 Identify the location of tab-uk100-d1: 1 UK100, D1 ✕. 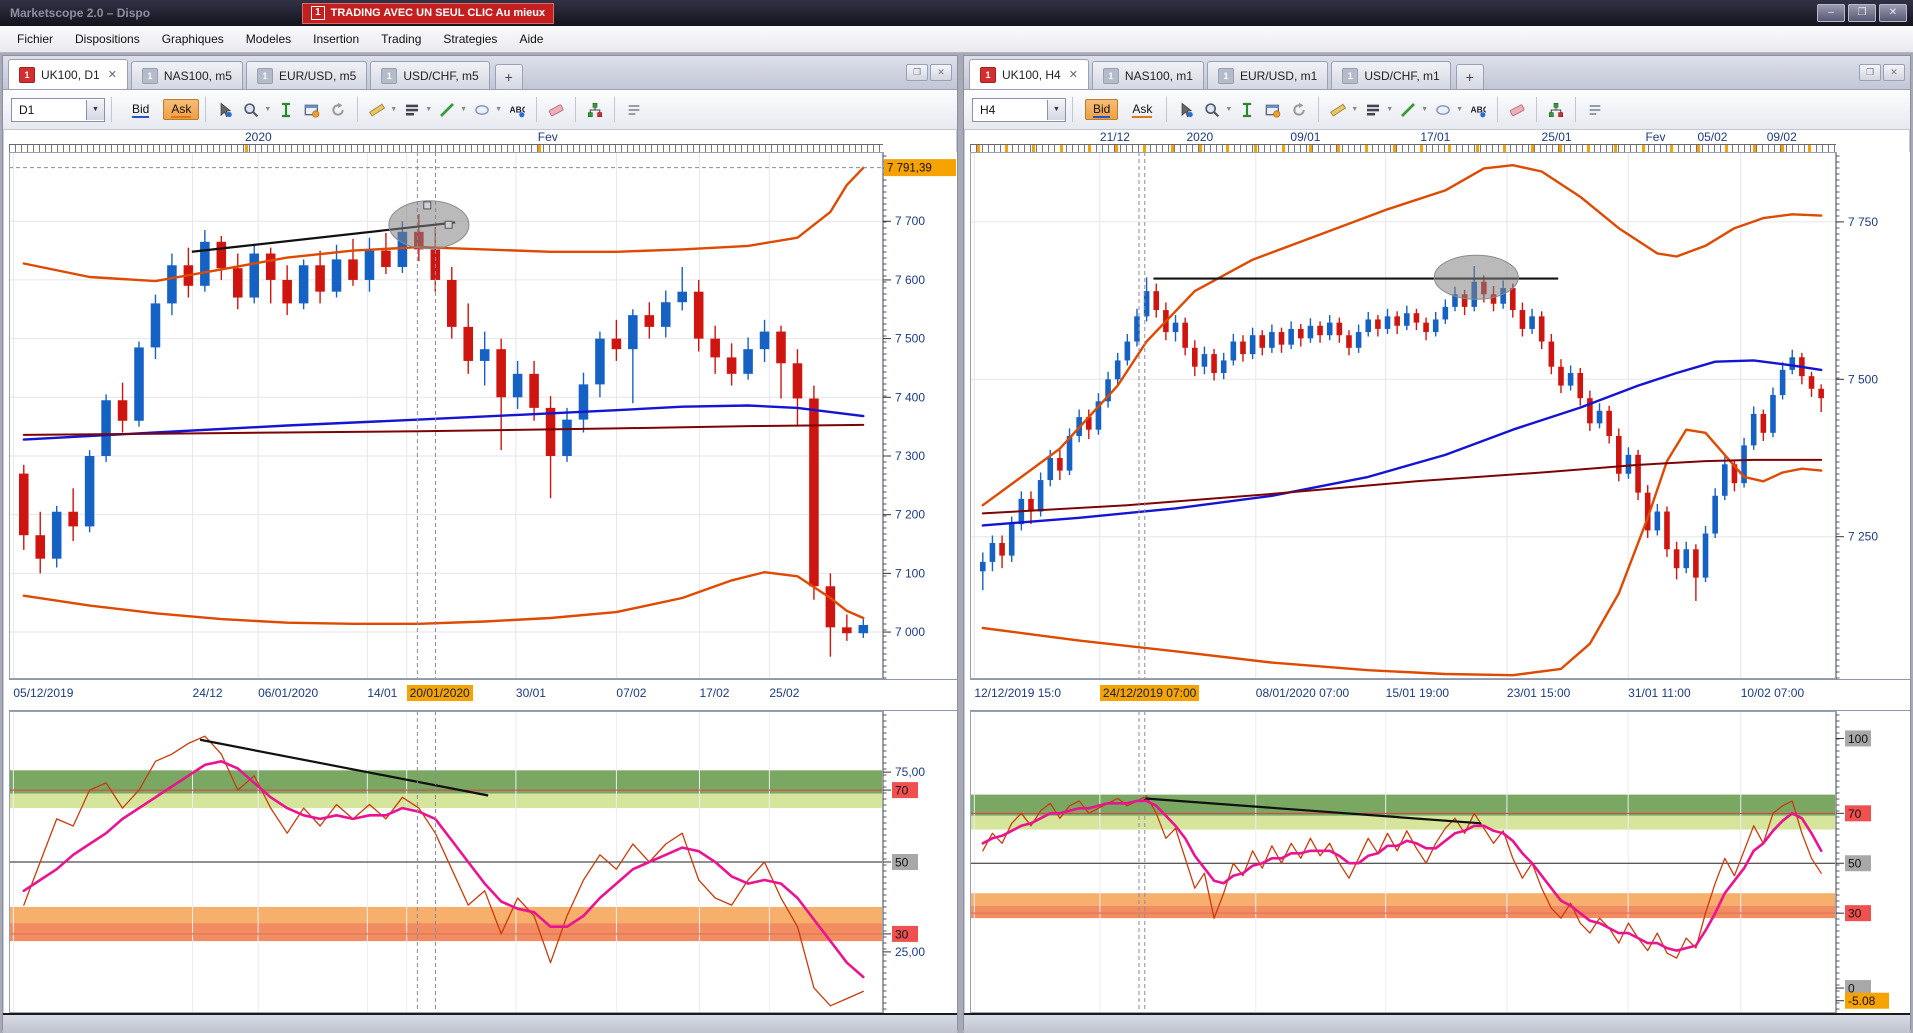
(68, 74).